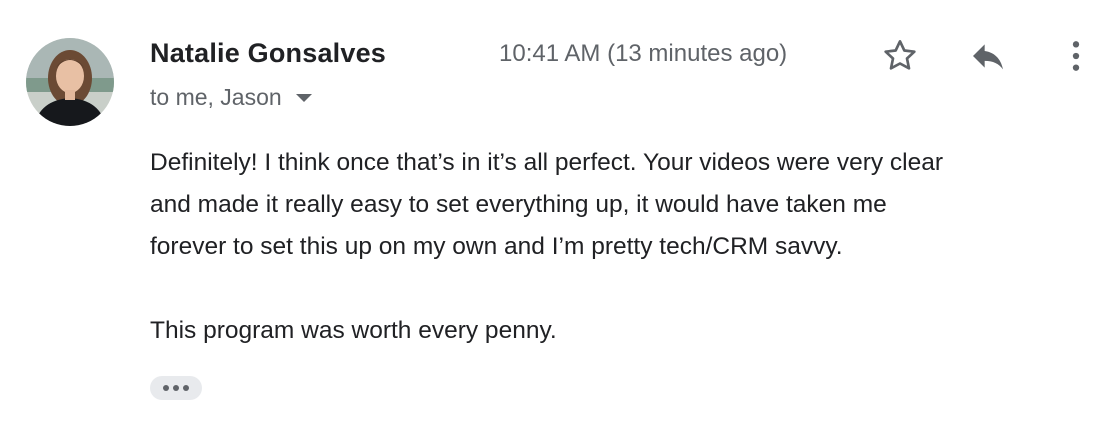 The image size is (1106, 436). I want to click on vertical-dots-icon, so click(1076, 56).